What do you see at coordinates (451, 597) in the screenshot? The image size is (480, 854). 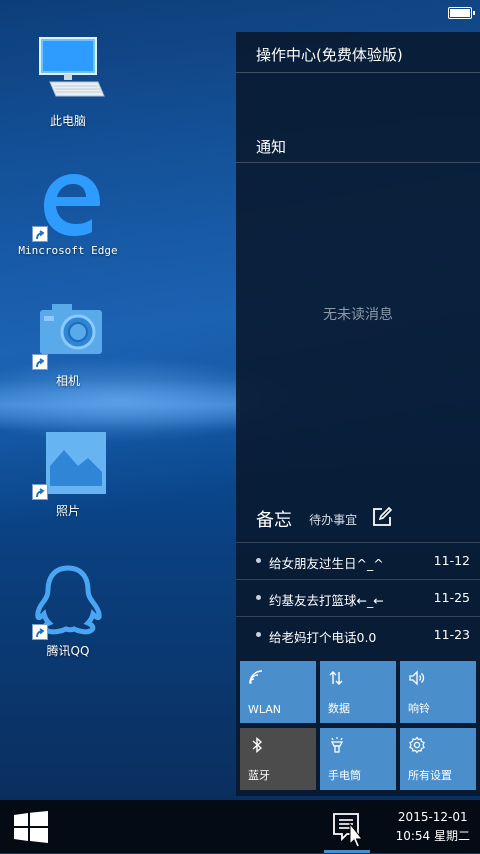 I see `memo-item-date: 11-25` at bounding box center [451, 597].